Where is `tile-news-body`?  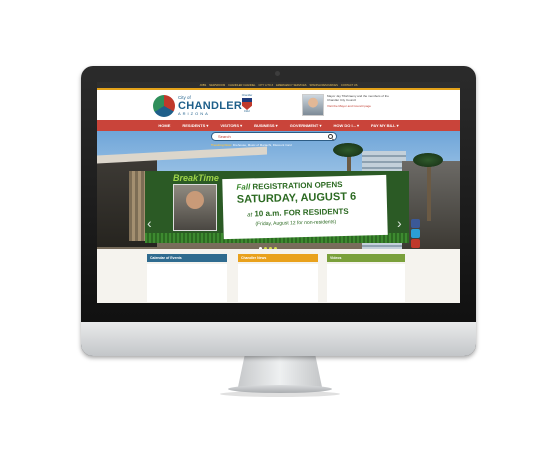
tile-news-body is located at coordinates (278, 283).